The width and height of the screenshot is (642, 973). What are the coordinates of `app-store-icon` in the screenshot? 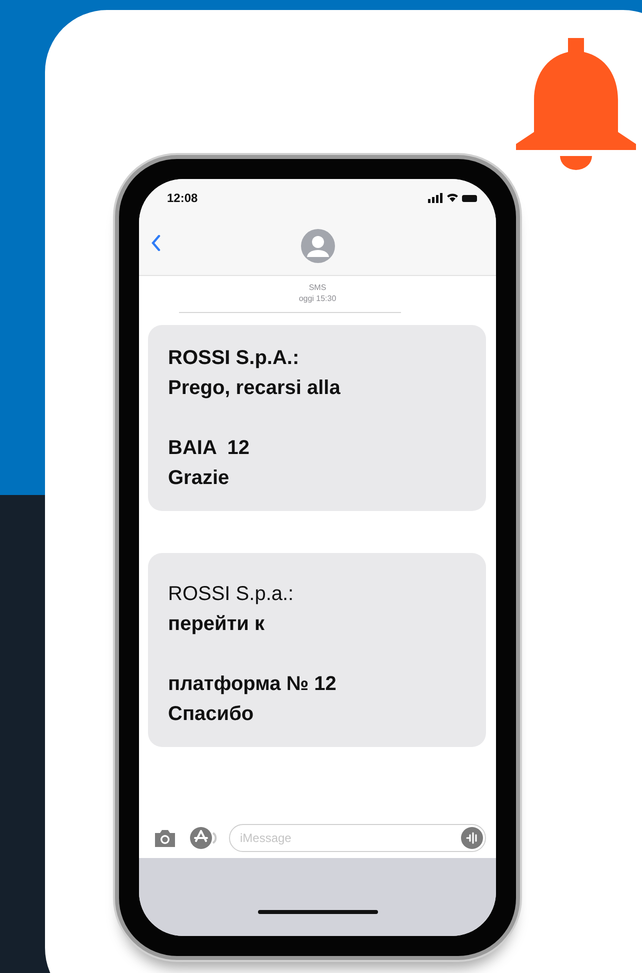 It's located at (203, 838).